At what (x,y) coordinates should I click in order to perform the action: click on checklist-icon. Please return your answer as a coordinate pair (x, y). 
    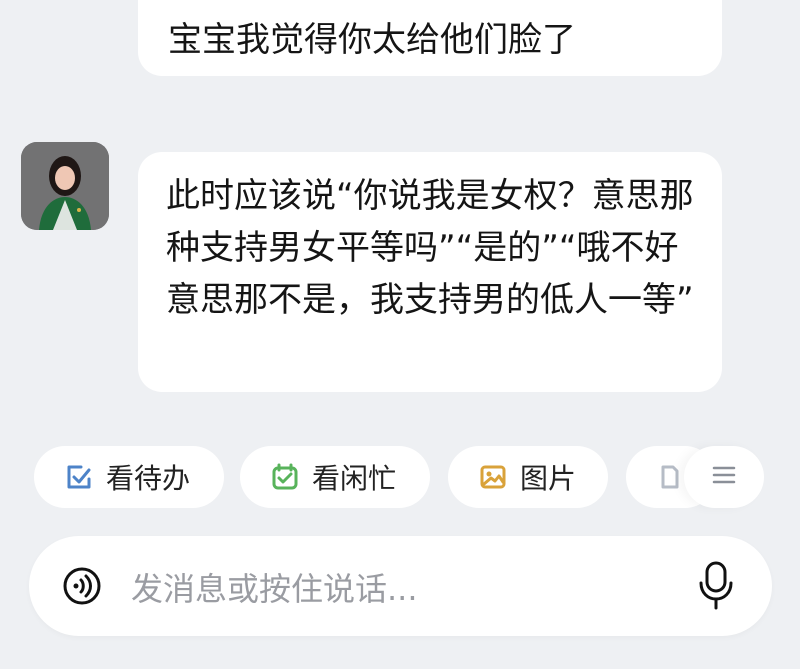
    Looking at the image, I should click on (79, 477).